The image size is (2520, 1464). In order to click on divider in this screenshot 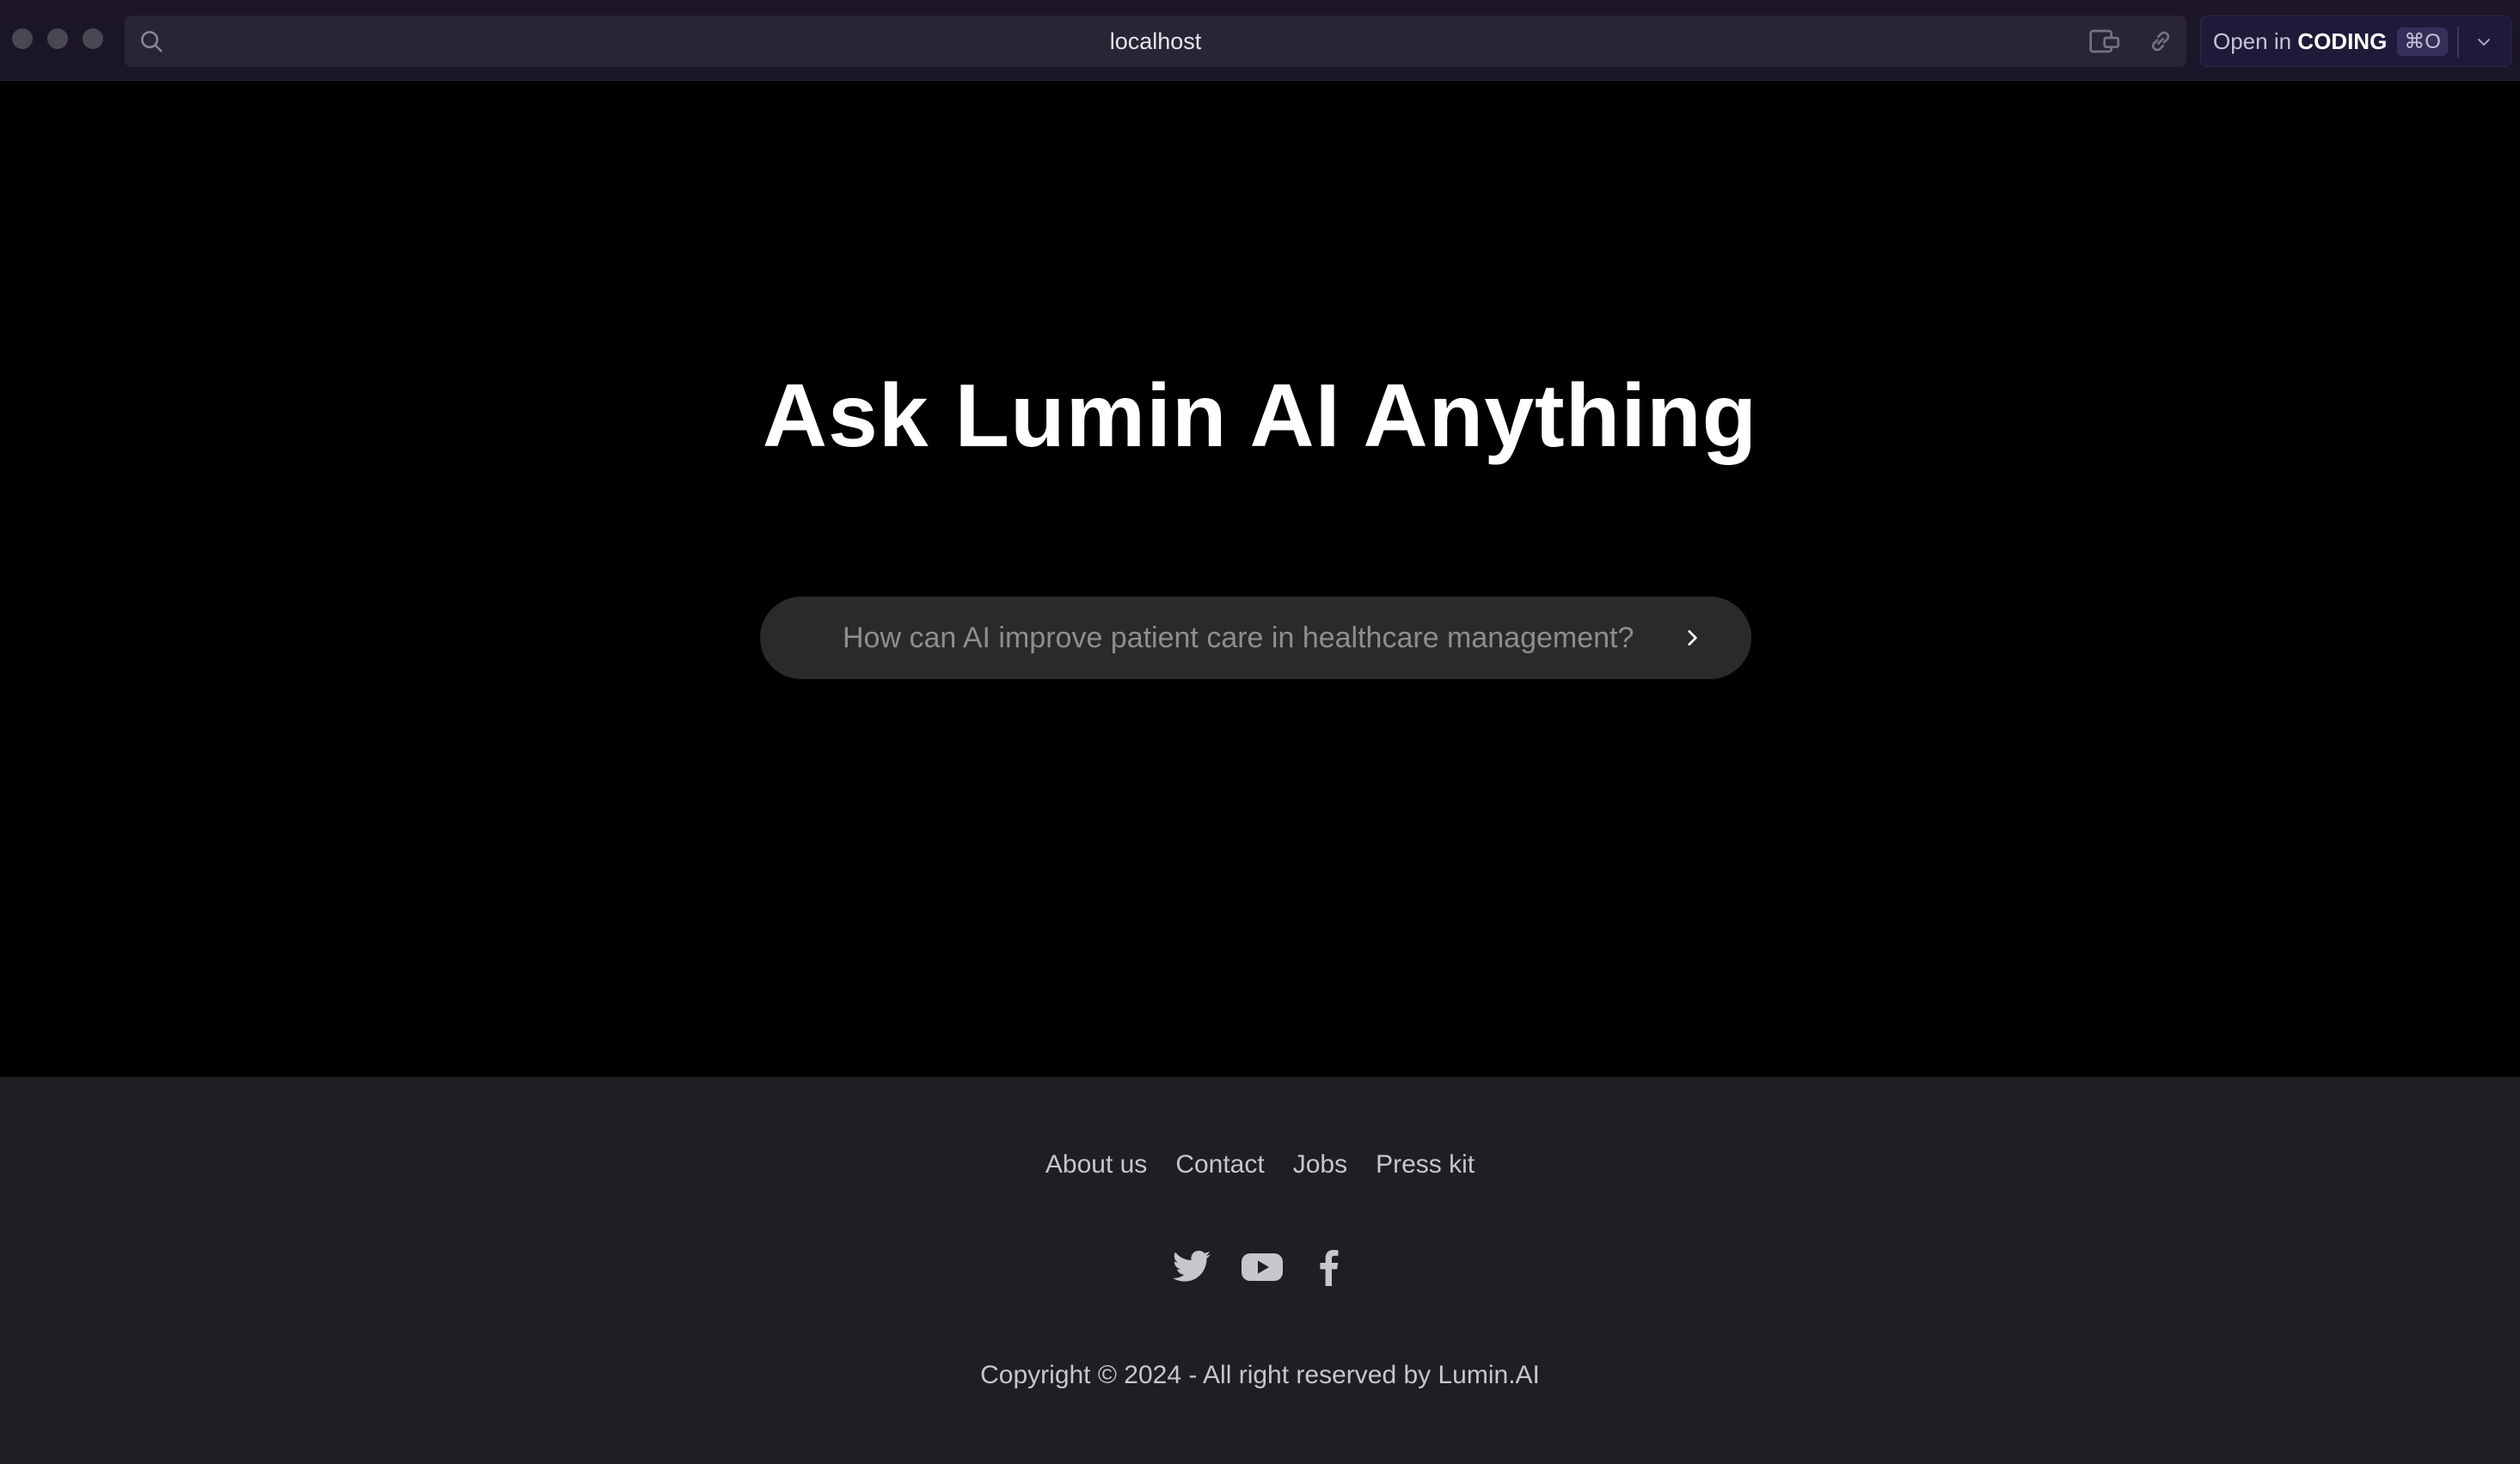, I will do `click(2458, 42)`.